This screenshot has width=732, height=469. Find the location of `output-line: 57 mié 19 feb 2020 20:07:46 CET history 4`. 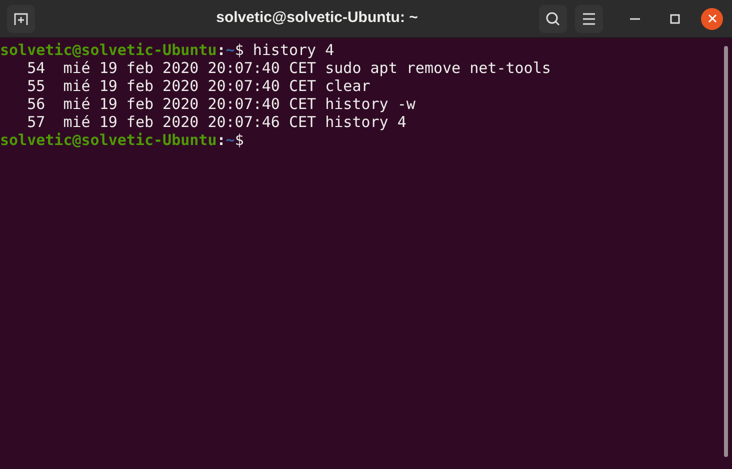

output-line: 57 mié 19 feb 2020 20:07:46 CET history 4 is located at coordinates (216, 122).